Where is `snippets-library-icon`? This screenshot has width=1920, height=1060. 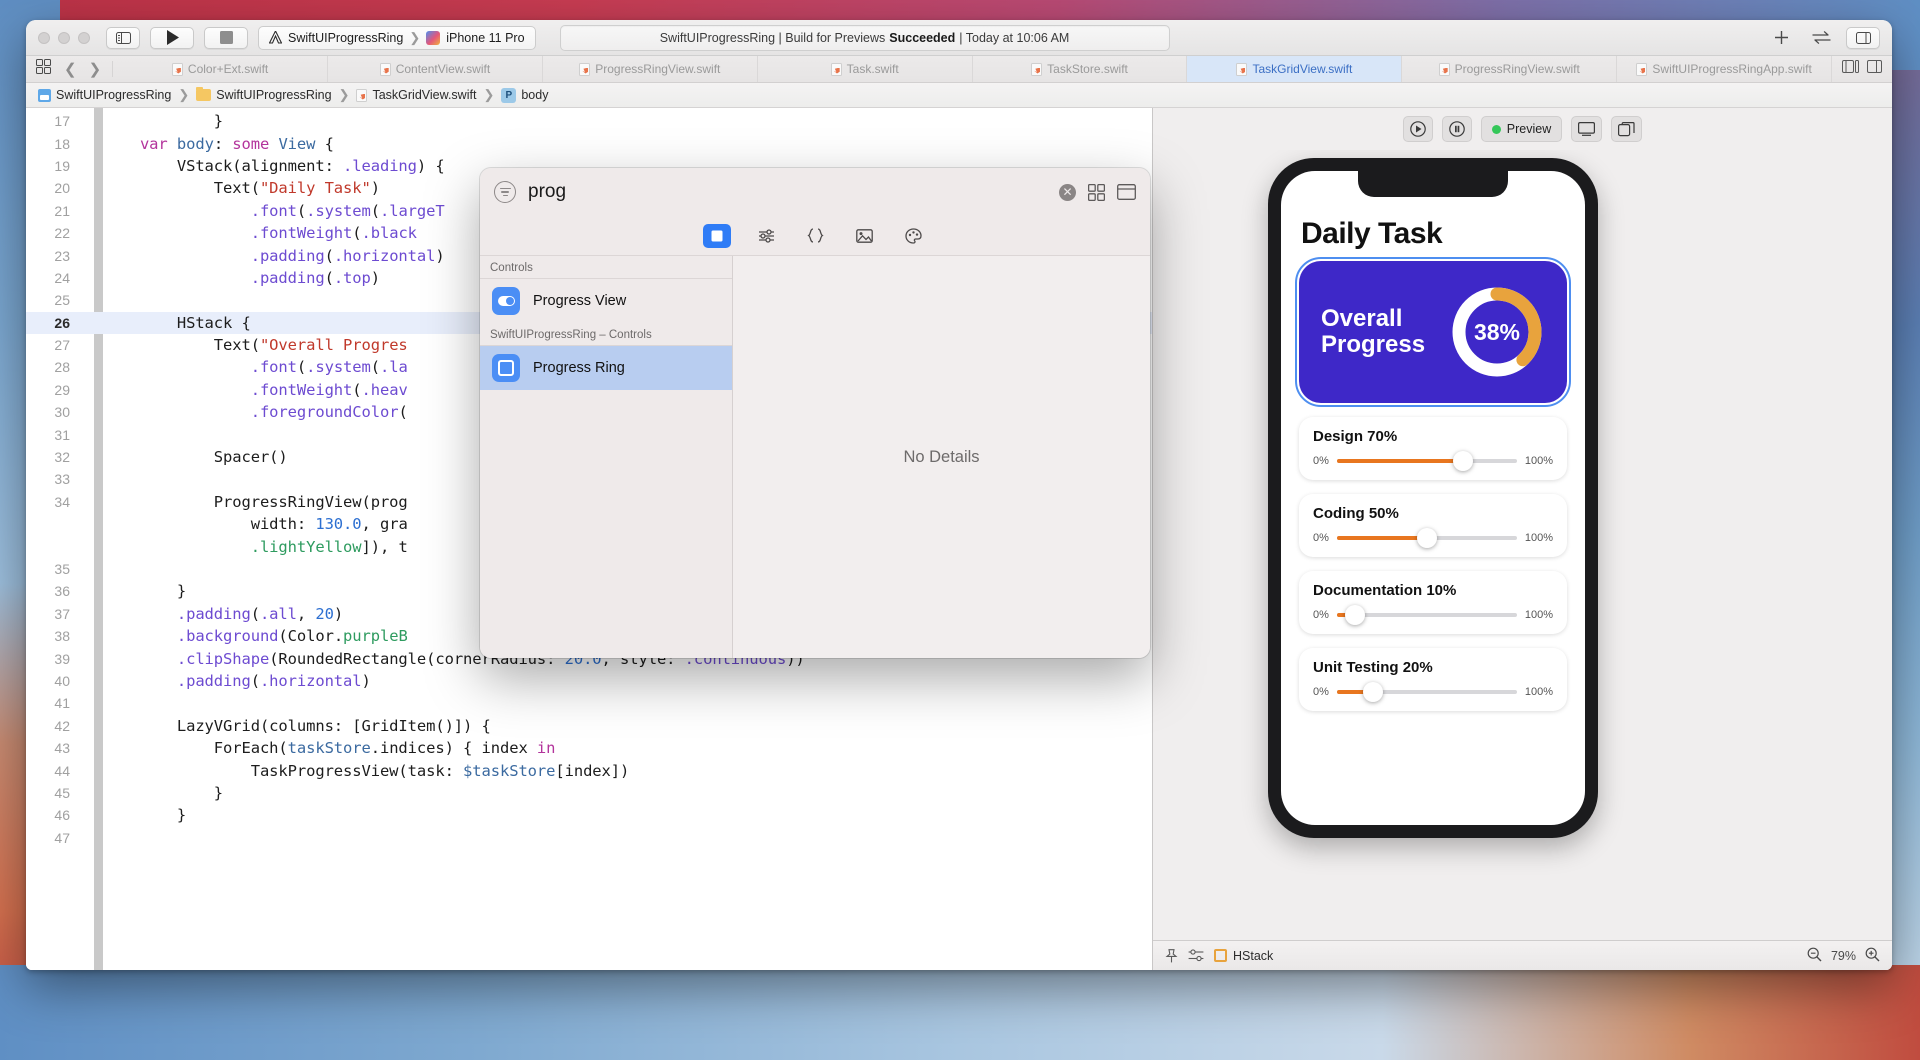 snippets-library-icon is located at coordinates (815, 236).